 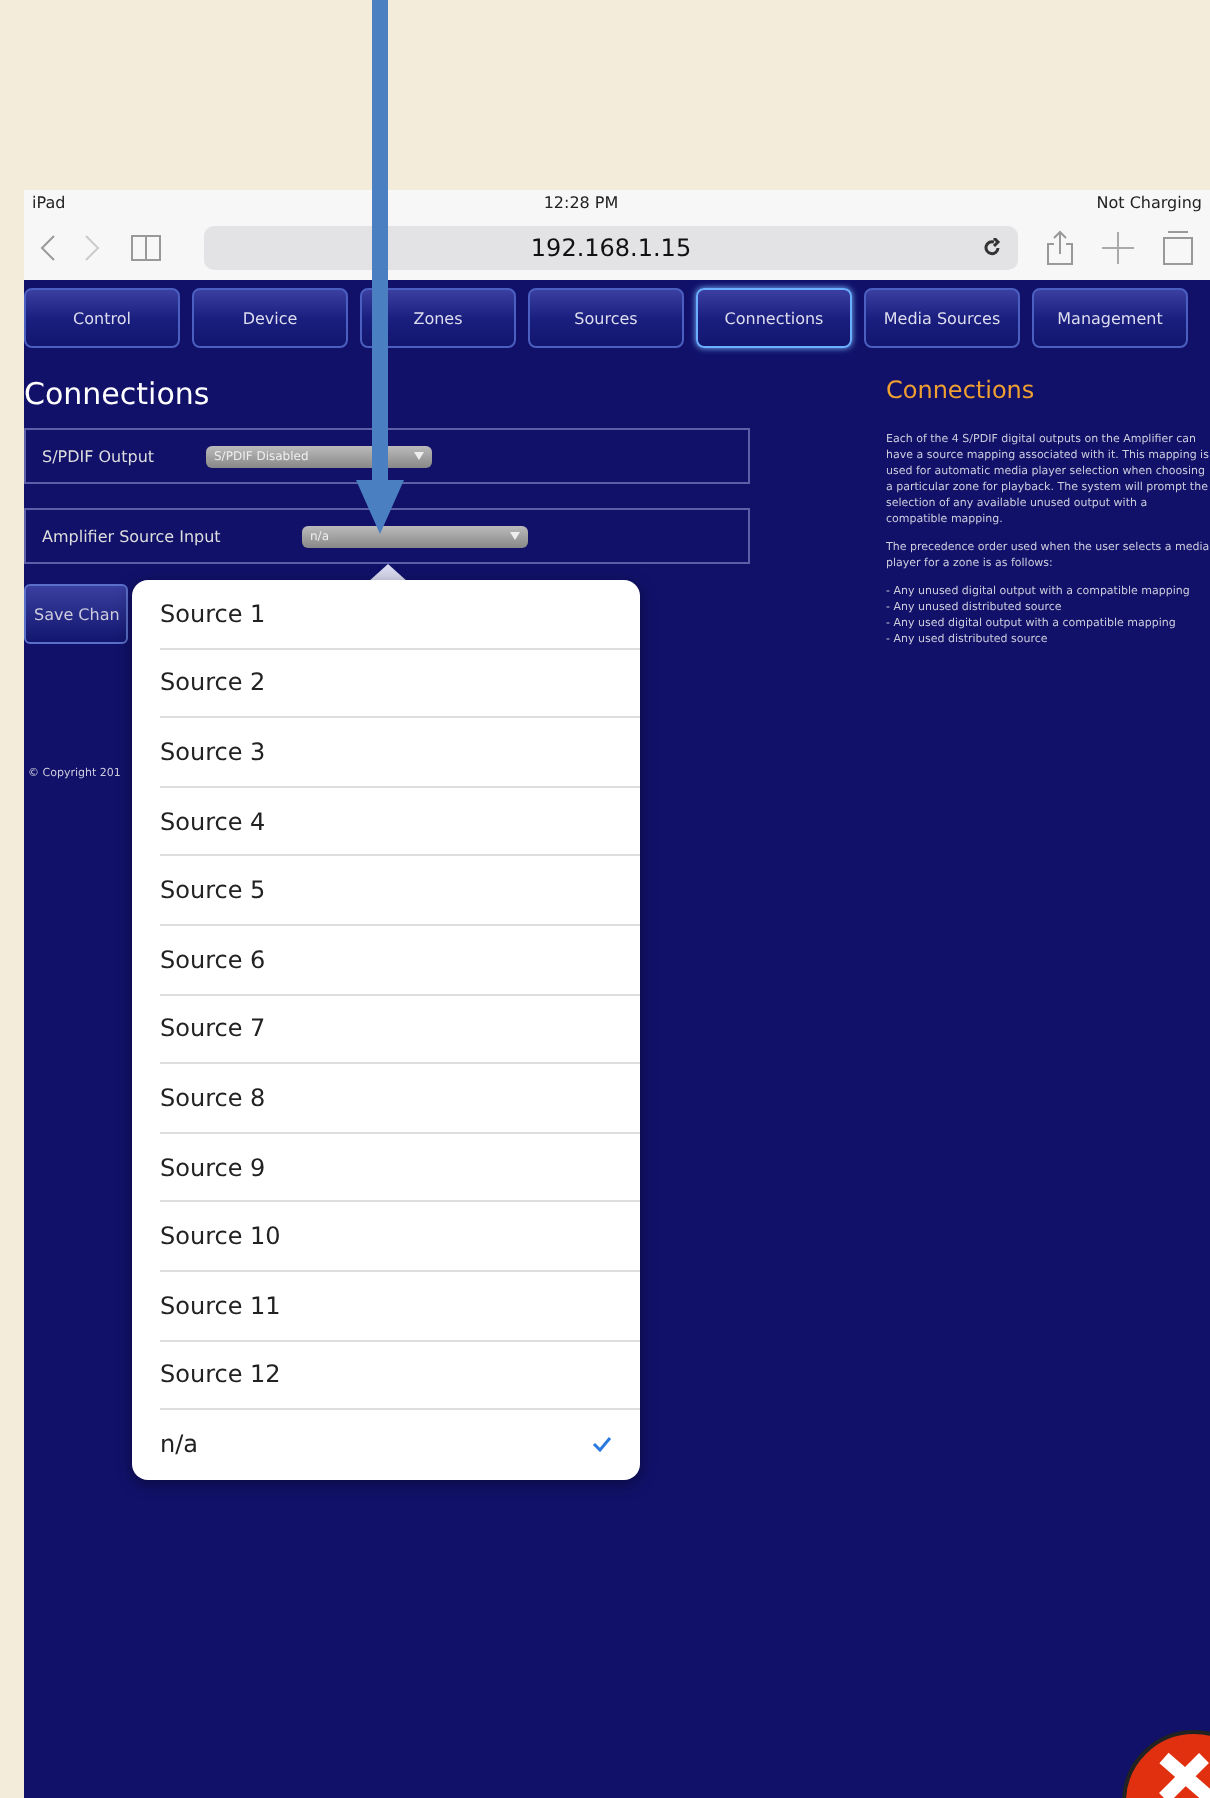 What do you see at coordinates (400, 891) in the screenshot?
I see `dropdown-option: Source 5` at bounding box center [400, 891].